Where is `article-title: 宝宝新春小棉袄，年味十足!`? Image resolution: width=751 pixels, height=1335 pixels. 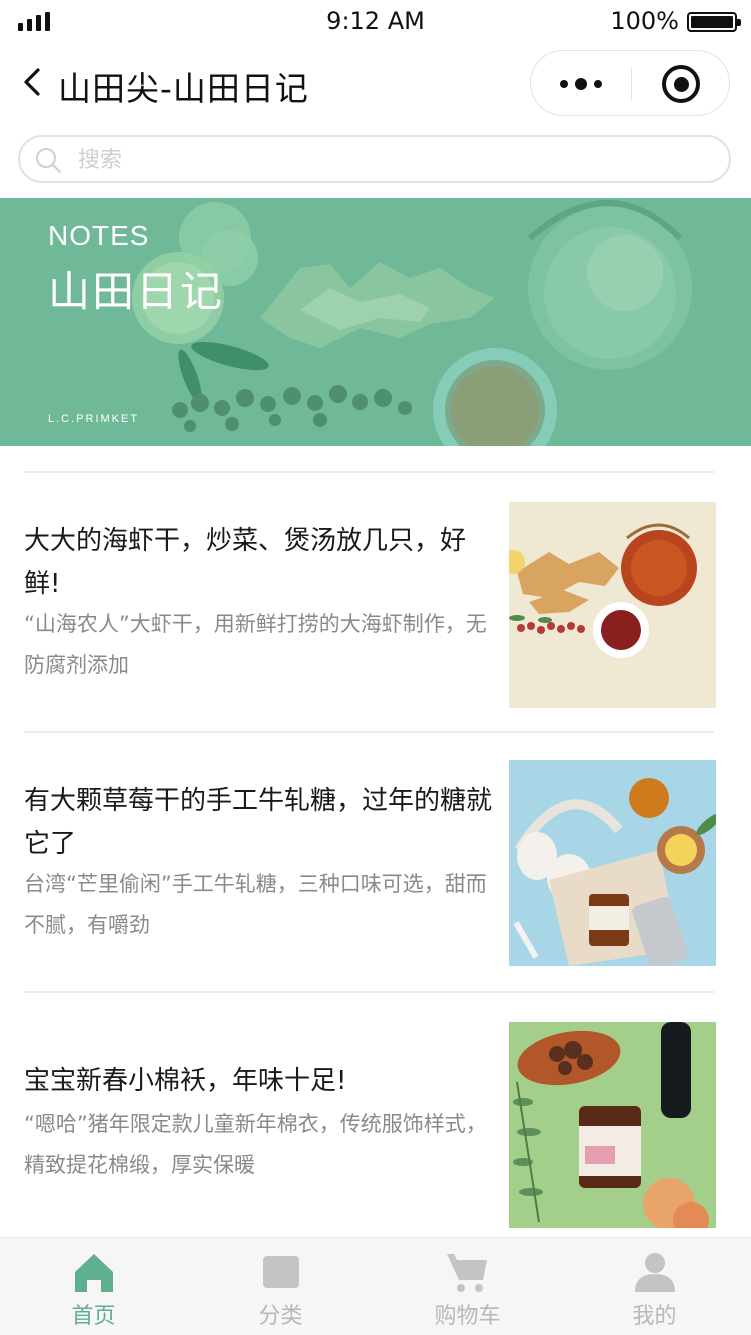 article-title: 宝宝新春小棉袄，年味十足! is located at coordinates (185, 1081).